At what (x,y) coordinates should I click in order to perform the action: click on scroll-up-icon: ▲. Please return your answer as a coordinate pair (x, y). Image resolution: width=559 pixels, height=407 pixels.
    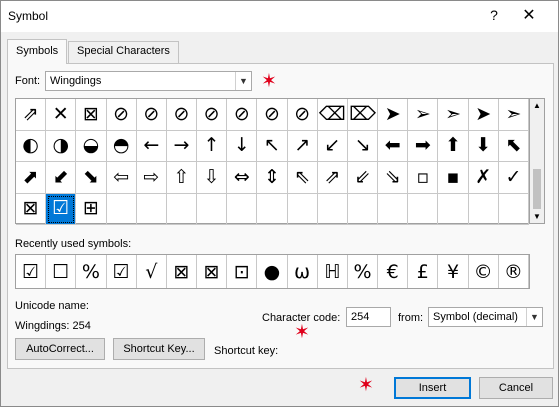
    Looking at the image, I should click on (537, 105).